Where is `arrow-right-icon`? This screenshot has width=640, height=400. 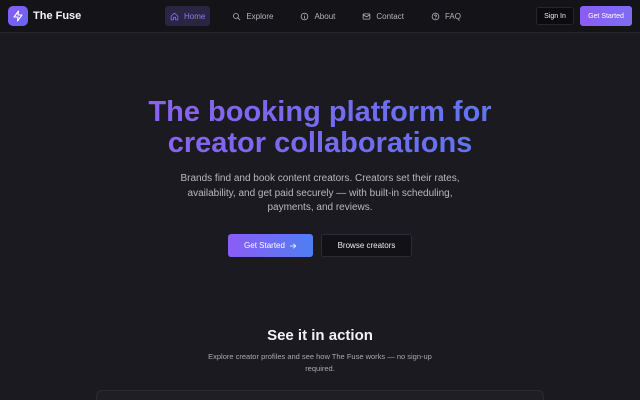 arrow-right-icon is located at coordinates (293, 245).